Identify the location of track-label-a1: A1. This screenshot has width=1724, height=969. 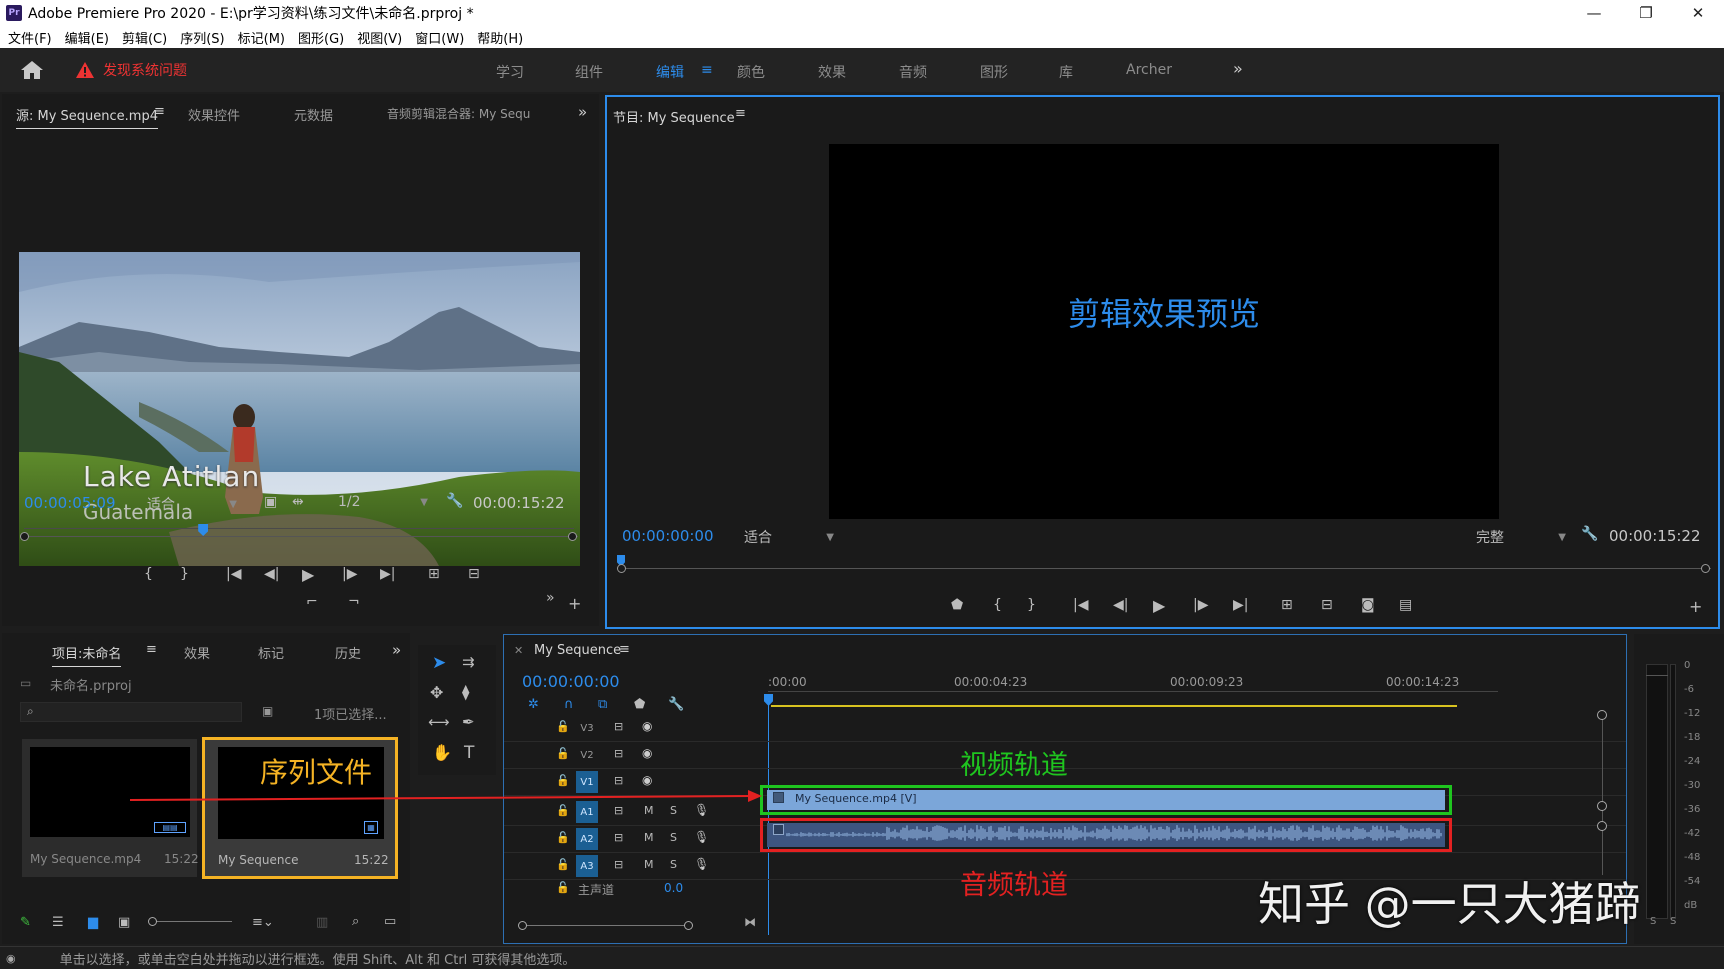
(587, 812).